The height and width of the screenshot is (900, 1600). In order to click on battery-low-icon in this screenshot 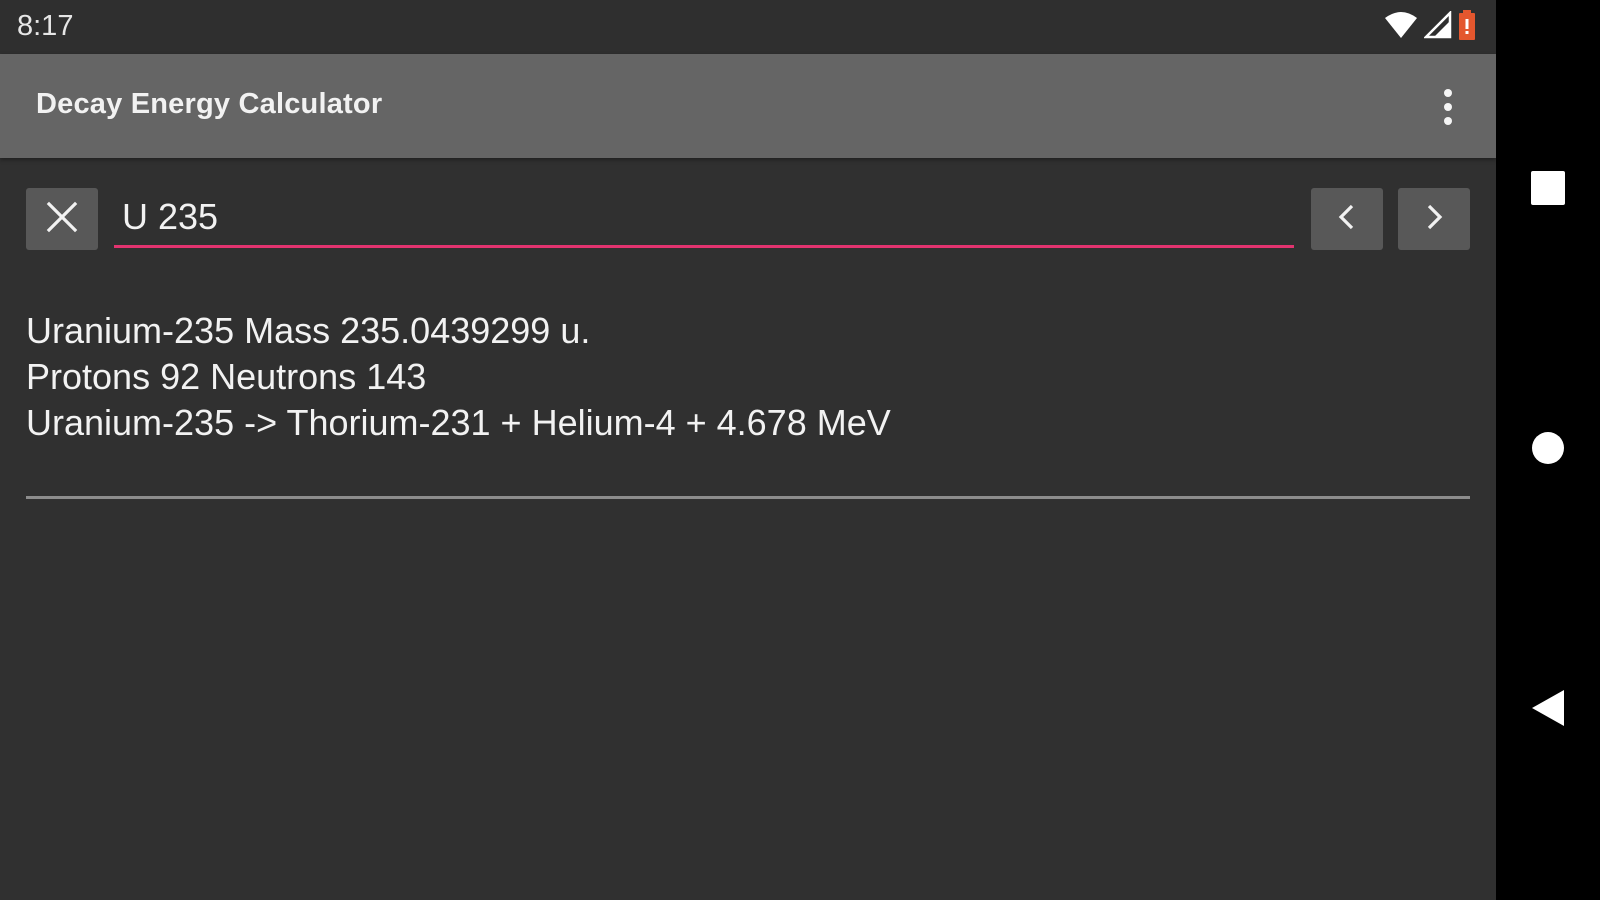, I will do `click(1467, 27)`.